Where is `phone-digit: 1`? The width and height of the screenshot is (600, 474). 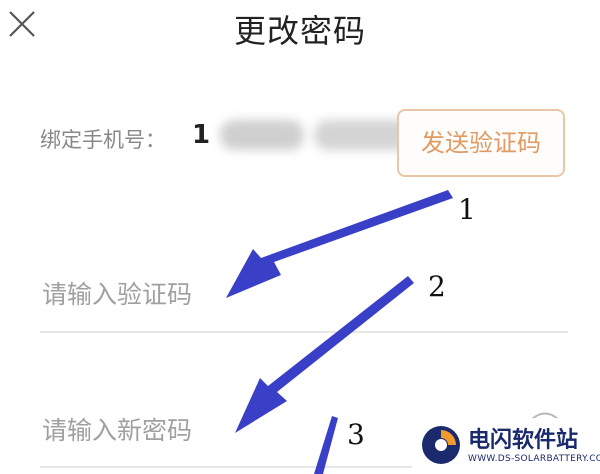 phone-digit: 1 is located at coordinates (201, 135).